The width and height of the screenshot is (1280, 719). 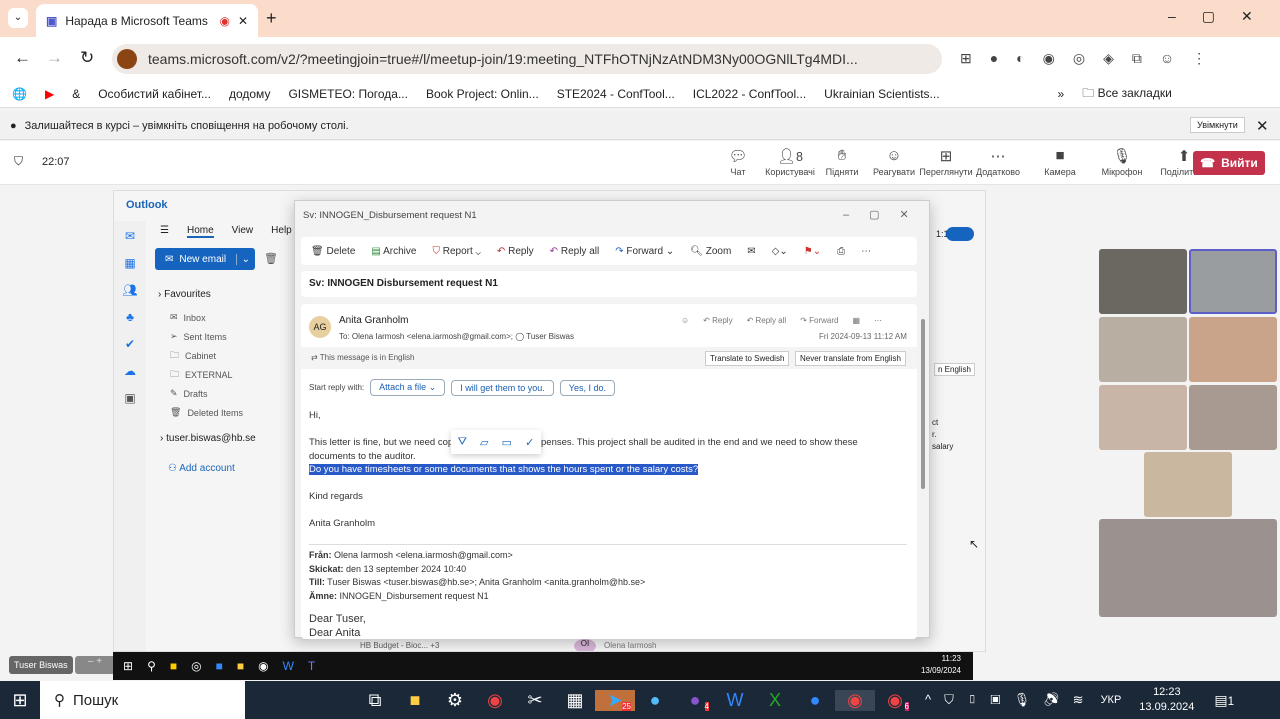 I want to click on reply-button: ↶ Reply, so click(x=515, y=251).